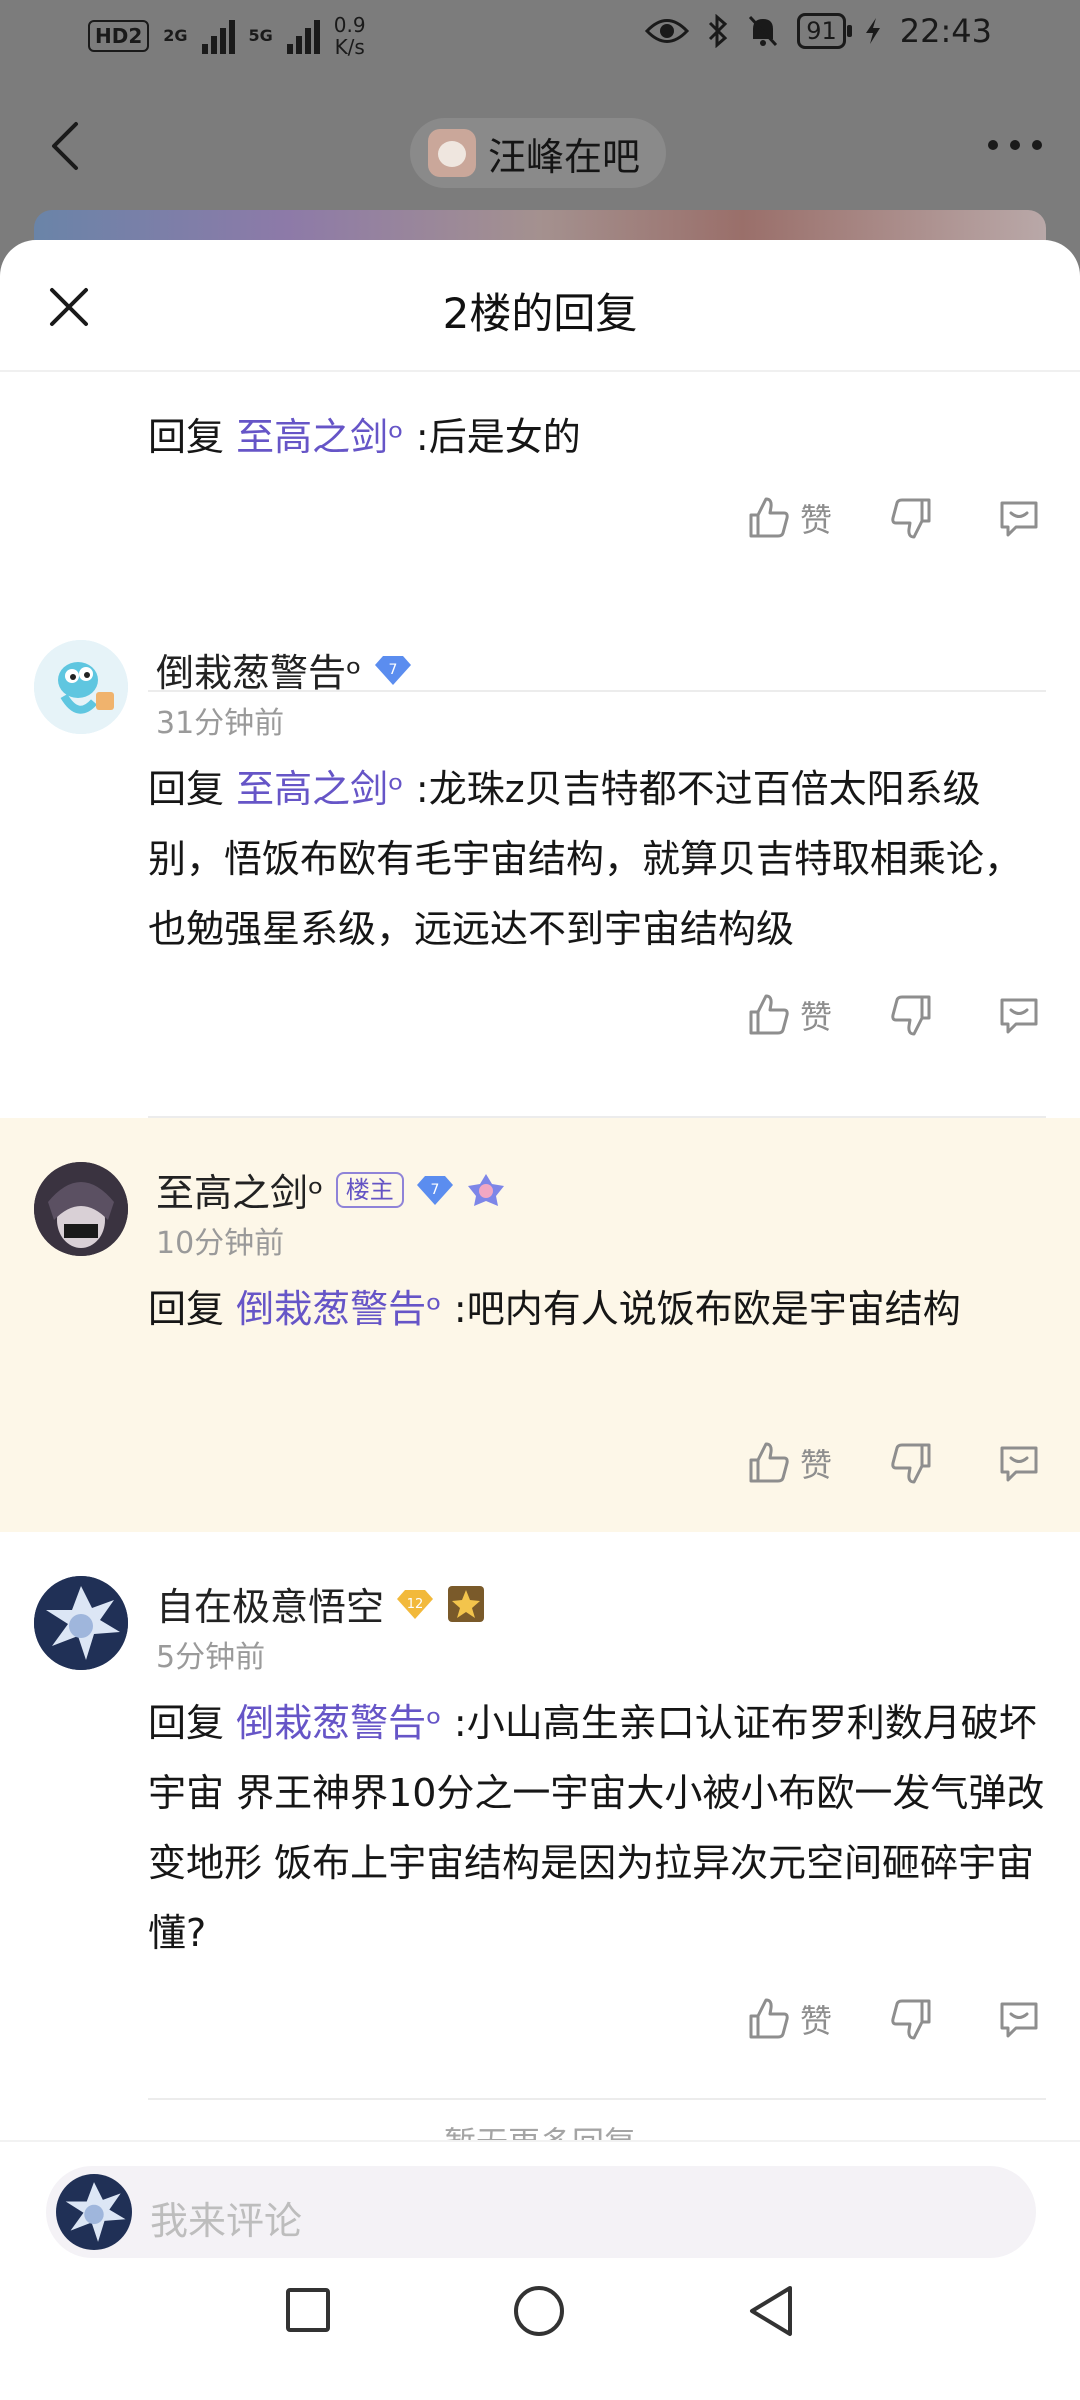 Image resolution: width=1080 pixels, height=2400 pixels. What do you see at coordinates (564, 156) in the screenshot?
I see `forum-name: 汪峰在吧` at bounding box center [564, 156].